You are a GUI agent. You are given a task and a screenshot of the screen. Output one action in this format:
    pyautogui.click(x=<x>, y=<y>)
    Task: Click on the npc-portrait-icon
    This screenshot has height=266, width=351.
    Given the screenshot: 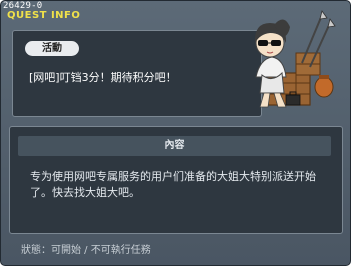 What is the action you would take?
    pyautogui.click(x=295, y=59)
    